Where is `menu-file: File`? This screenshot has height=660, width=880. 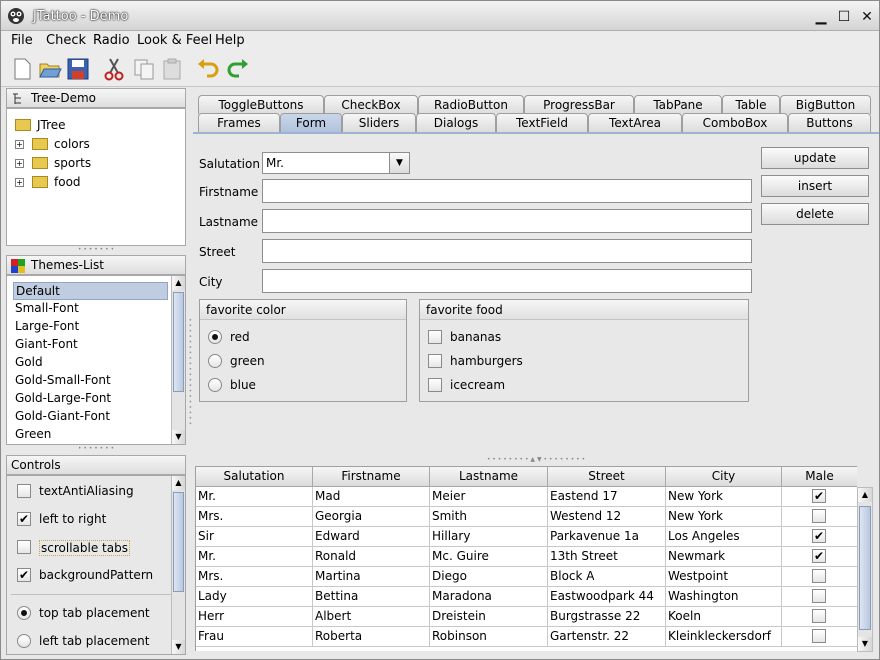 menu-file: File is located at coordinates (22, 40).